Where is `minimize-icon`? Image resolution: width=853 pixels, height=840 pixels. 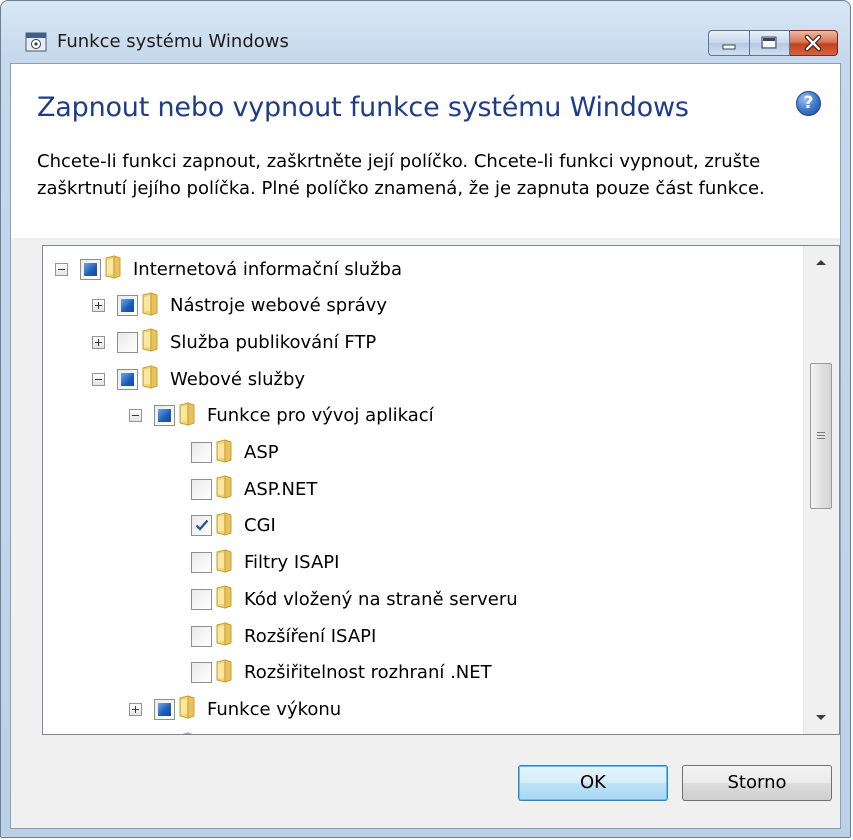 minimize-icon is located at coordinates (729, 47).